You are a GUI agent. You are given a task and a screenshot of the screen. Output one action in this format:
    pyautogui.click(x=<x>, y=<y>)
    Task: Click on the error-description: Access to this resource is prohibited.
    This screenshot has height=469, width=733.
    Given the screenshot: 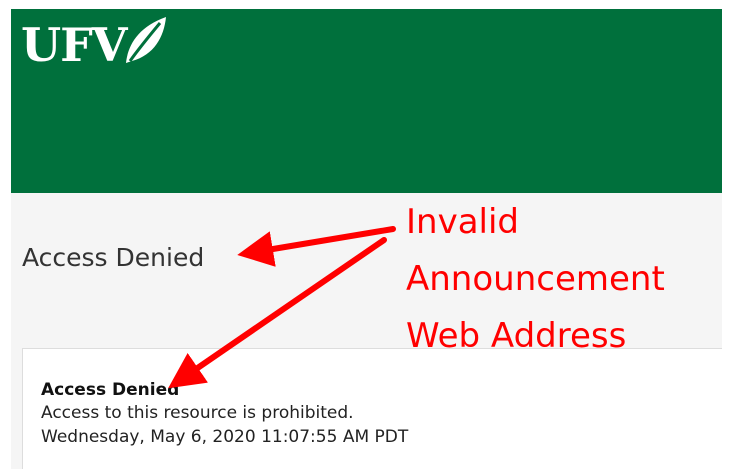 What is the action you would take?
    pyautogui.click(x=197, y=413)
    